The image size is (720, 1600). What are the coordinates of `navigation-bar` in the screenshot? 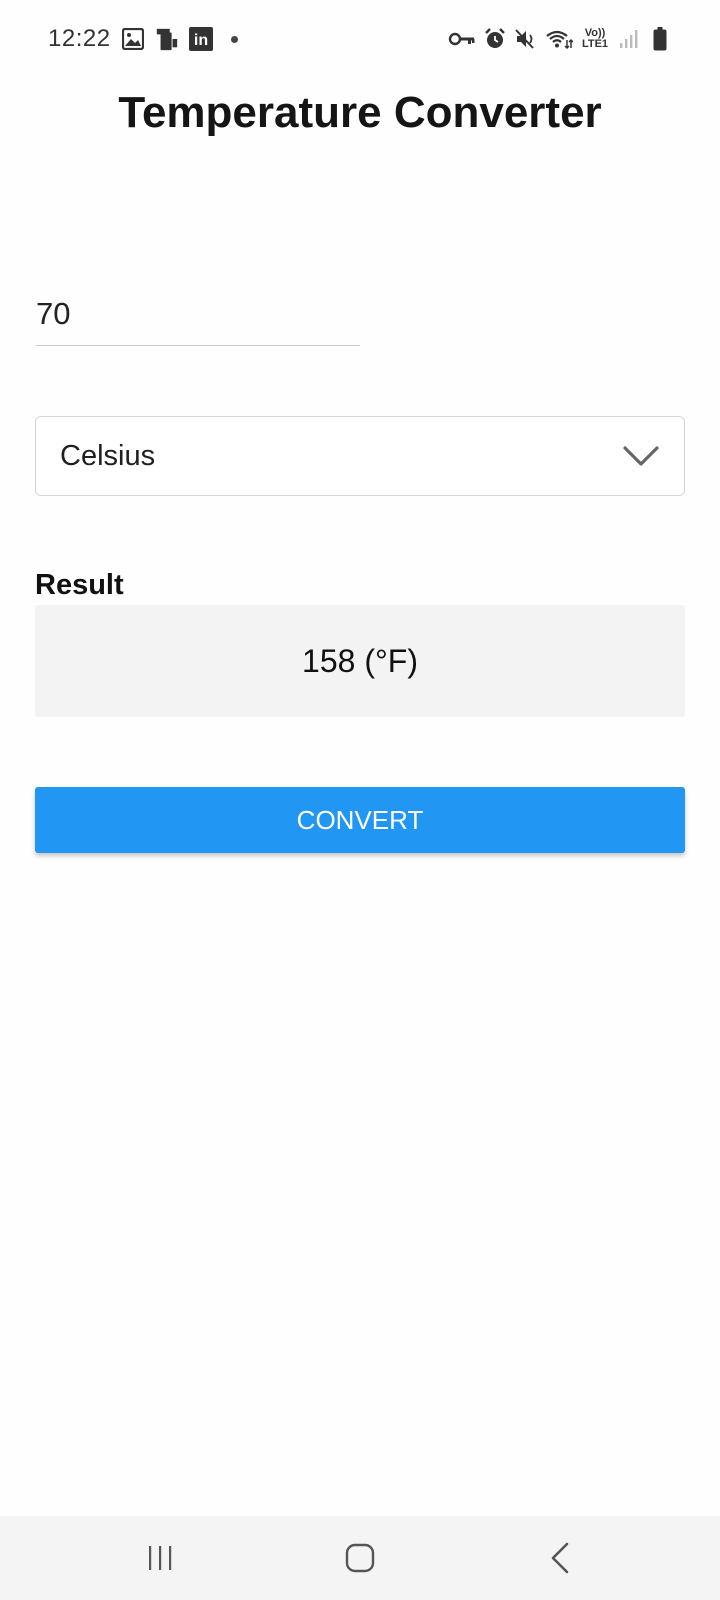 It's located at (360, 1558).